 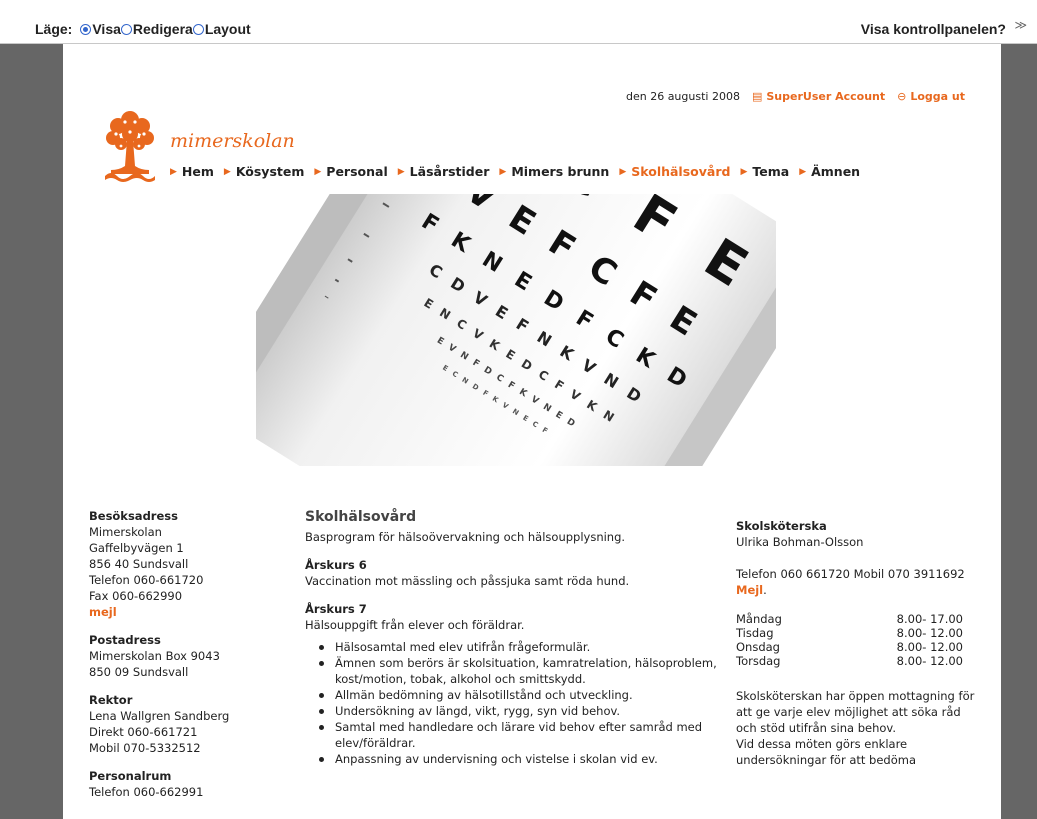 I want to click on nav-item-label: Hem, so click(x=197, y=171).